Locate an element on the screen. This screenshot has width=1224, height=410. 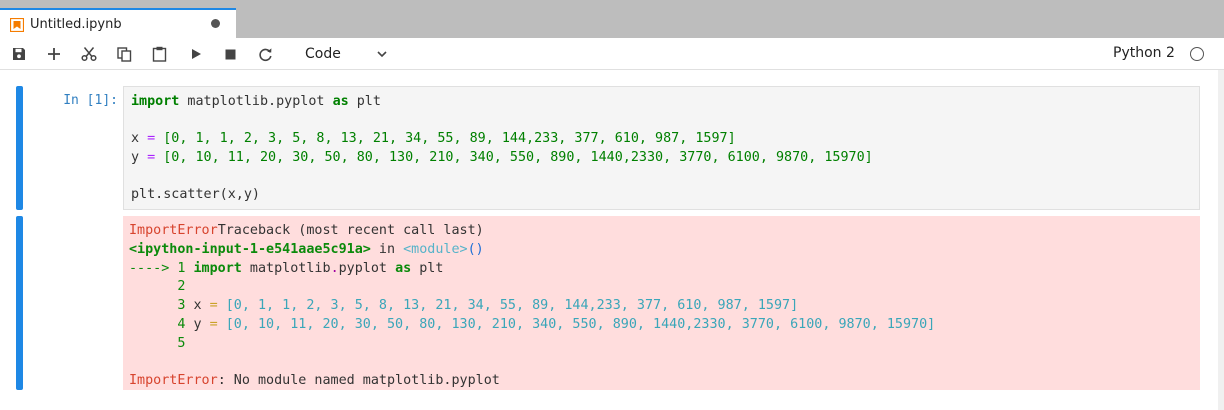
kernel-status-idle-icon is located at coordinates (1197, 54).